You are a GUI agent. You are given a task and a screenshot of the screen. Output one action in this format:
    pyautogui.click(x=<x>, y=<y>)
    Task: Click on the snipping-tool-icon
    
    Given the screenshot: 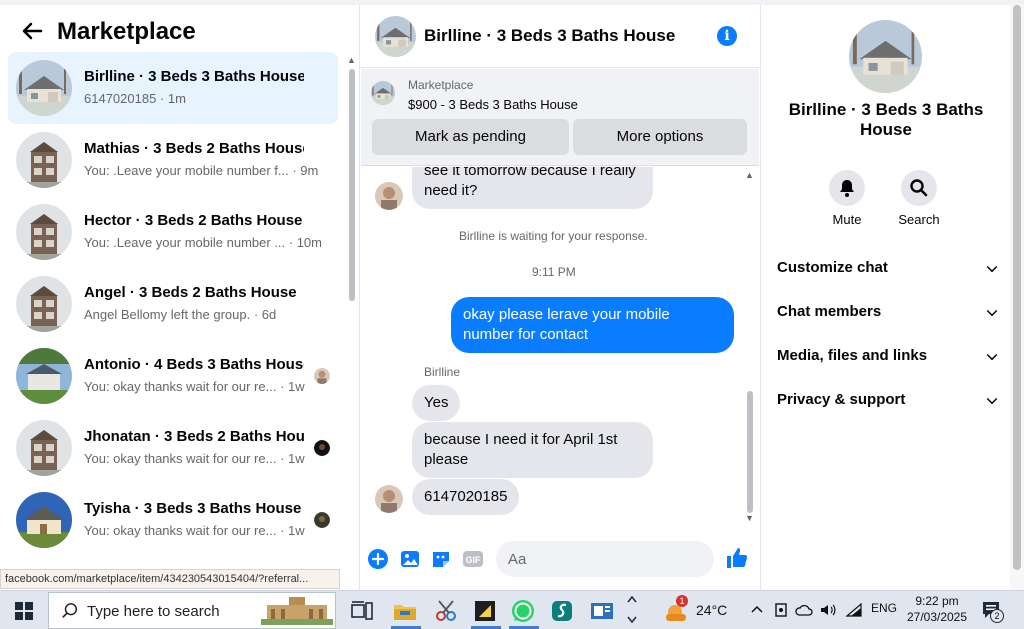 What is the action you would take?
    pyautogui.click(x=446, y=611)
    